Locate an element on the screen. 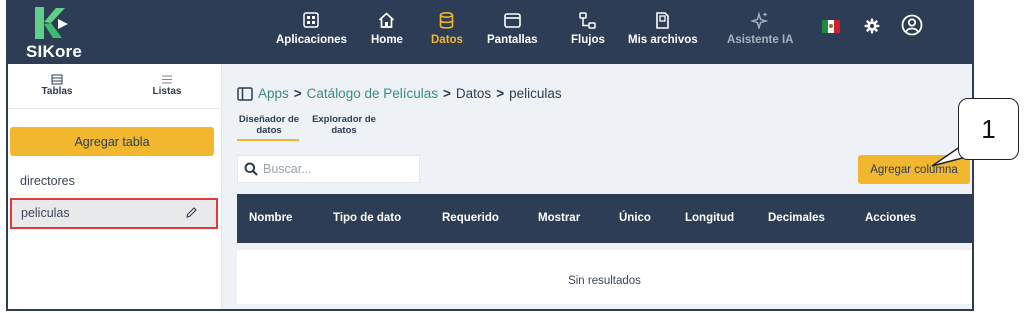 Image resolution: width=1024 pixels, height=313 pixels. tab-disenador-de-datos: Diseñador de datos is located at coordinates (269, 125).